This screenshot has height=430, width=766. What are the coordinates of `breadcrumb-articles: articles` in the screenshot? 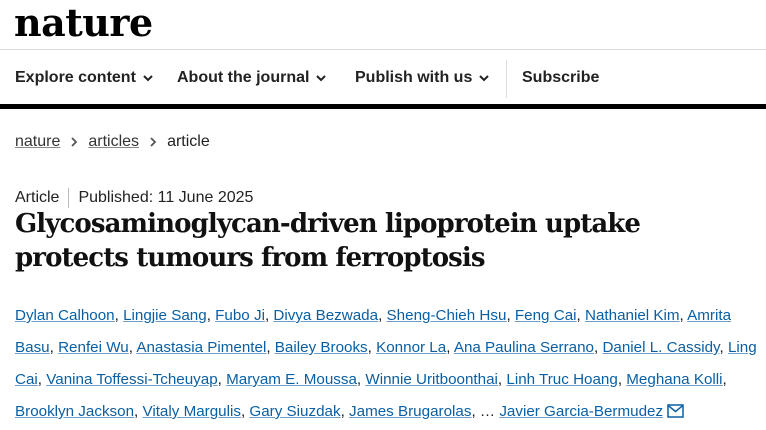 It's located at (113, 142).